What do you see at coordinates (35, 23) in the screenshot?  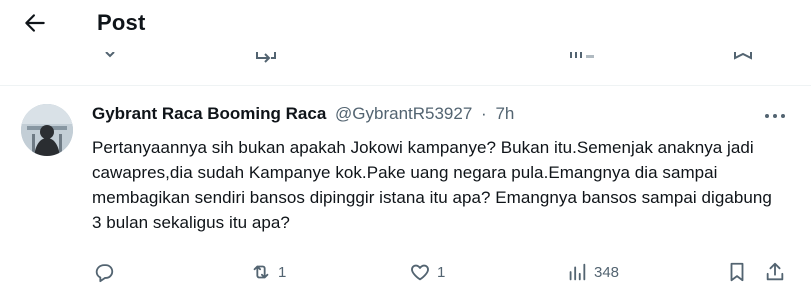 I see `arrow-left-icon` at bounding box center [35, 23].